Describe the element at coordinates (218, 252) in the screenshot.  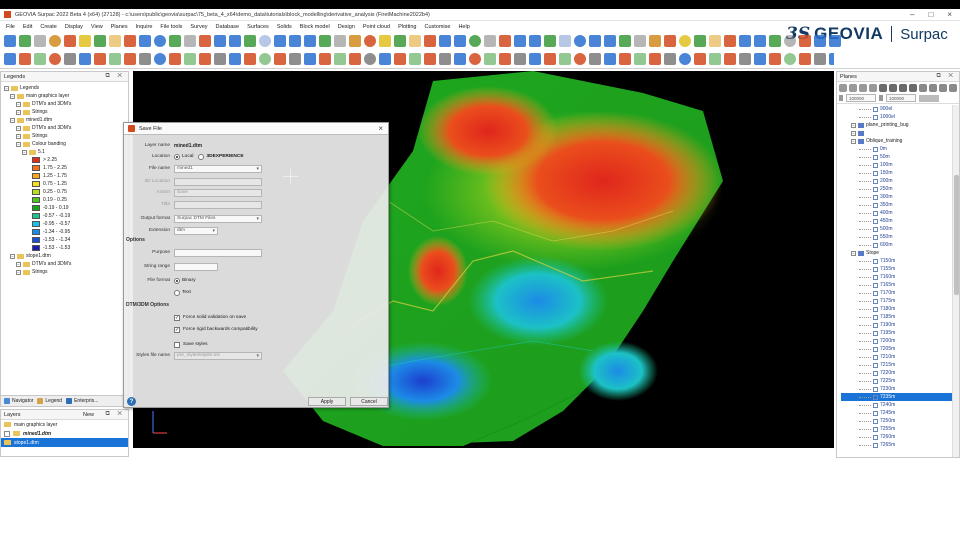
I see `purpose-input` at that location.